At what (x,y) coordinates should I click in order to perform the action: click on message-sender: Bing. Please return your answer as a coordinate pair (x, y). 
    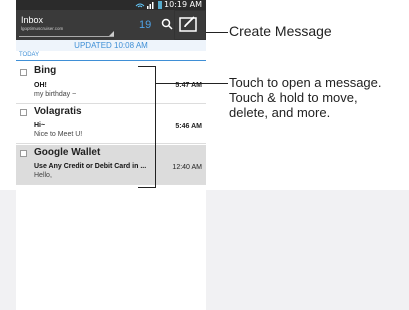
    Looking at the image, I should click on (45, 70).